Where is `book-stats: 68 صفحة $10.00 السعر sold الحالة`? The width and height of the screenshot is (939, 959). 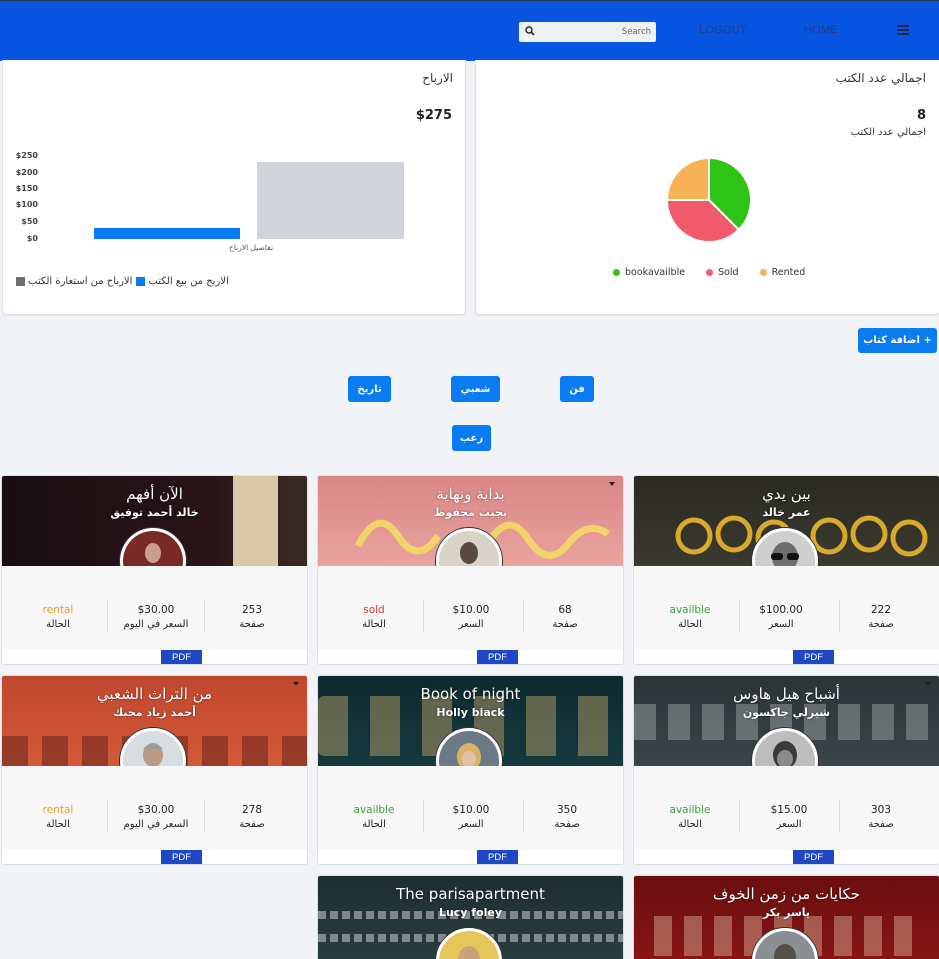
book-stats: 68 صفحة $10.00 السعر sold الحالة is located at coordinates (470, 608).